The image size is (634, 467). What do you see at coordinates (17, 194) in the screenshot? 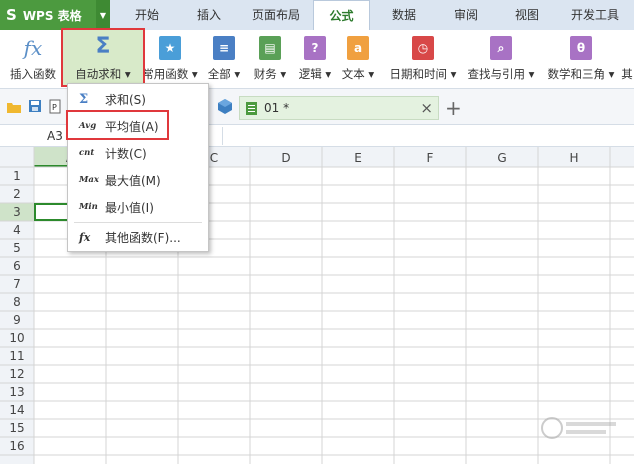
I see `row-header-2: 2` at bounding box center [17, 194].